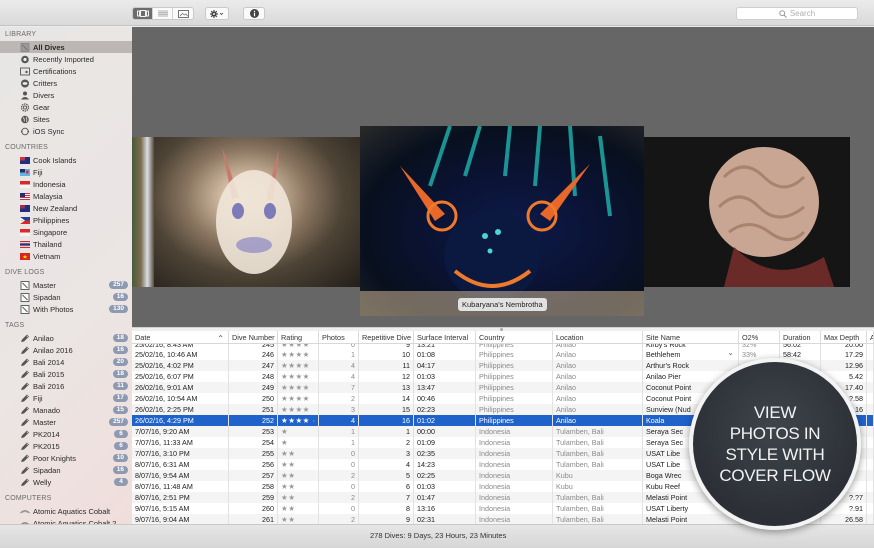 Image resolution: width=874 pixels, height=548 pixels. I want to click on cell-num: 250, so click(253, 398).